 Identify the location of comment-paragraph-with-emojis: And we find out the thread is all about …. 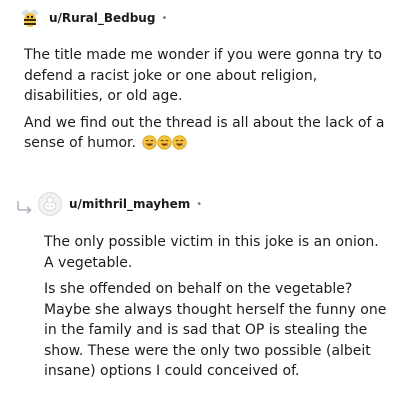
(205, 133).